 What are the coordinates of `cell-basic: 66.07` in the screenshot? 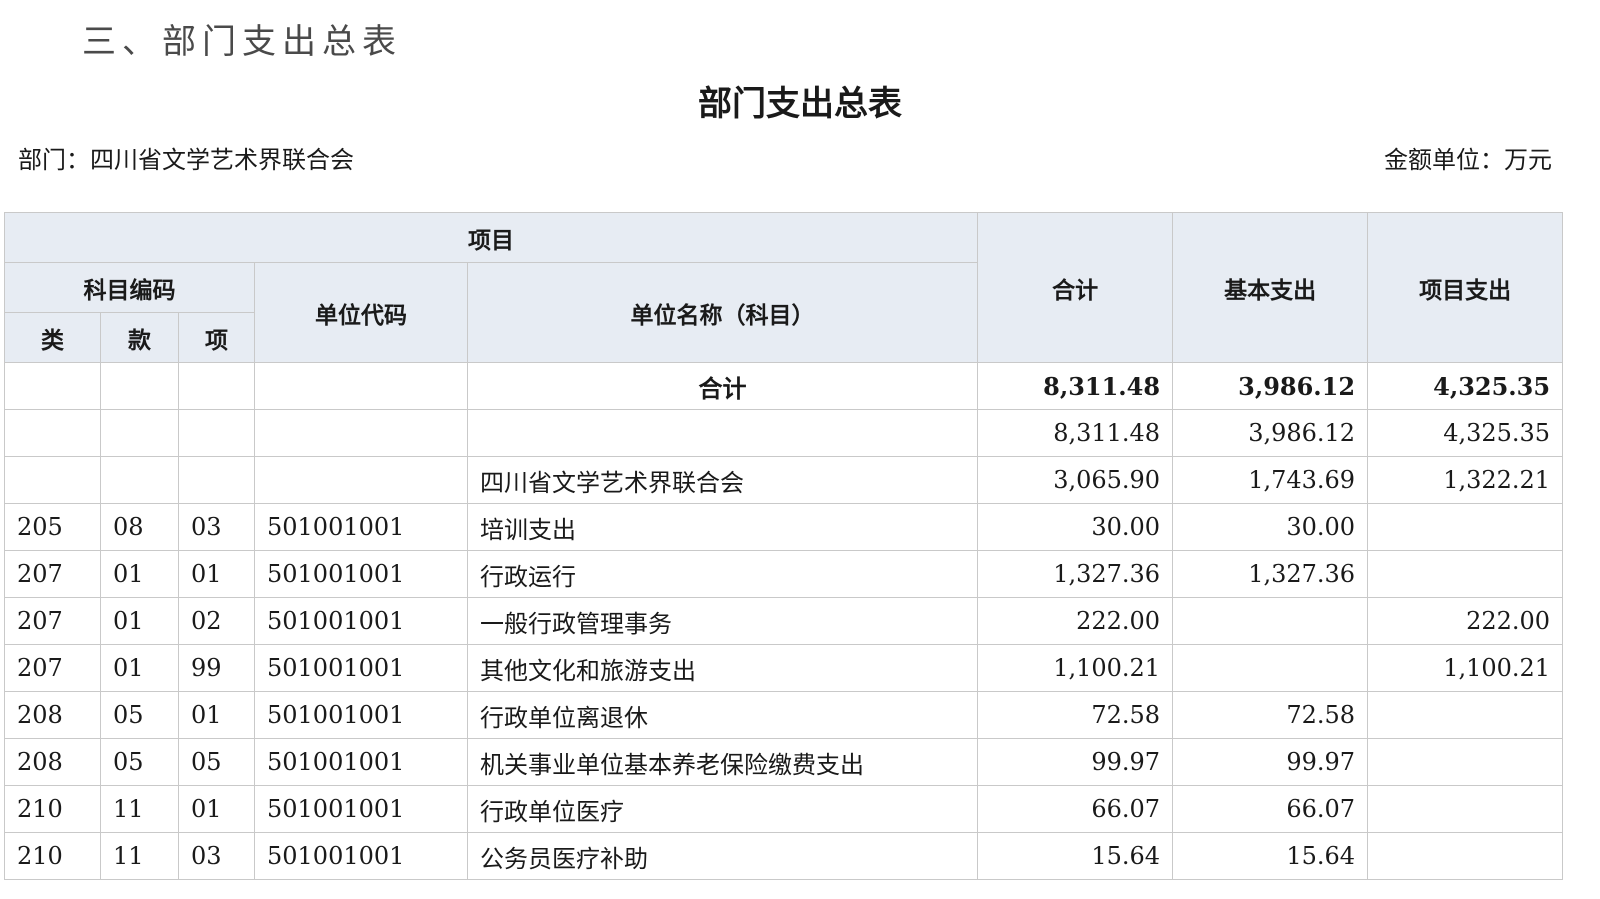 It's located at (1270, 809).